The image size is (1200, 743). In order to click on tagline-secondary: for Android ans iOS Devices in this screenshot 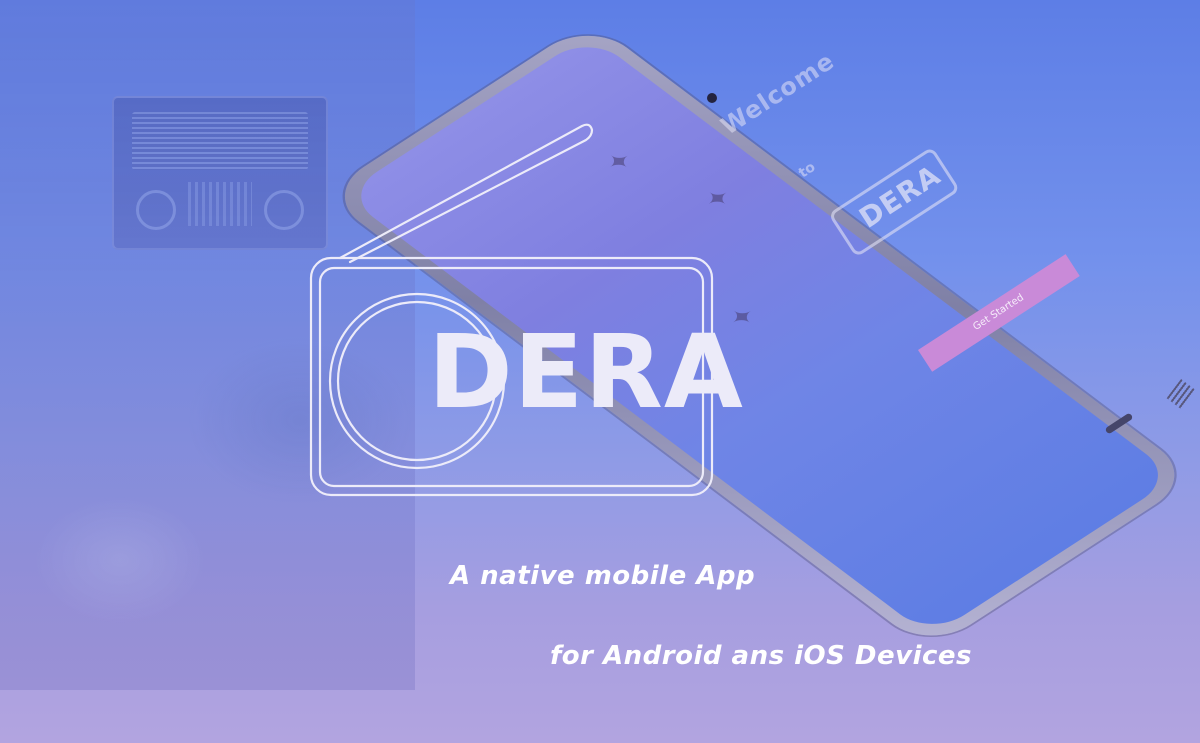, I will do `click(761, 656)`.